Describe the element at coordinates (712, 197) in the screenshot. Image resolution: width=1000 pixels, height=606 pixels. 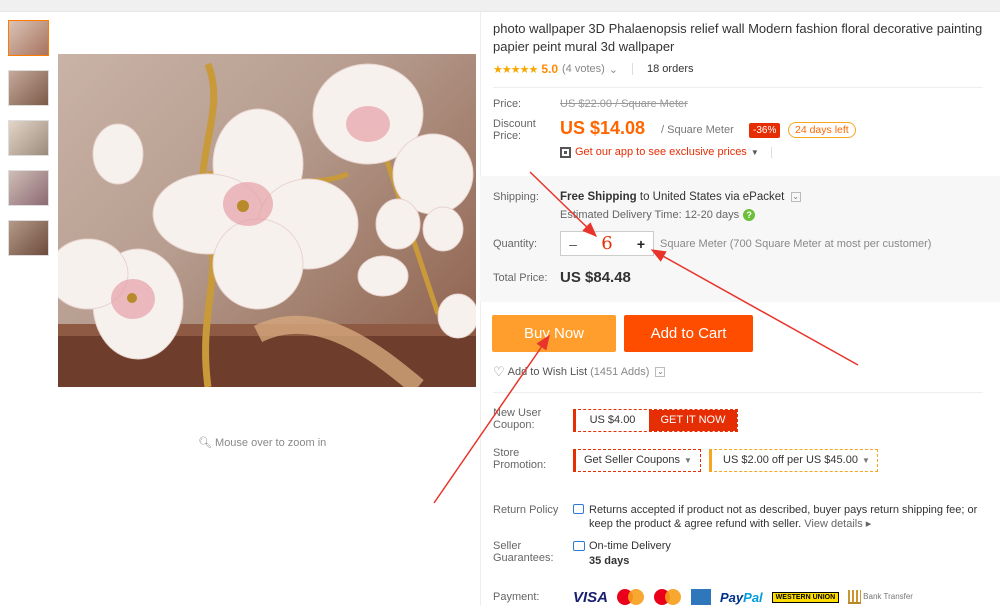
I see `shipping-destination: to United States via ePacket` at that location.